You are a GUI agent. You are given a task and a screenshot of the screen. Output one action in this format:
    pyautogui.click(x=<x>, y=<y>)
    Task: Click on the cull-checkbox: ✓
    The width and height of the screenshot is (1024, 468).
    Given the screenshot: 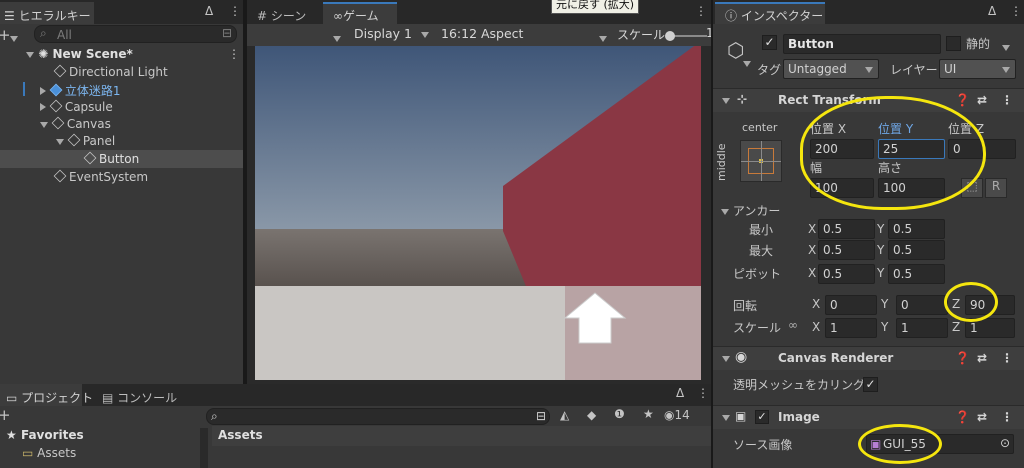 What is the action you would take?
    pyautogui.click(x=870, y=384)
    